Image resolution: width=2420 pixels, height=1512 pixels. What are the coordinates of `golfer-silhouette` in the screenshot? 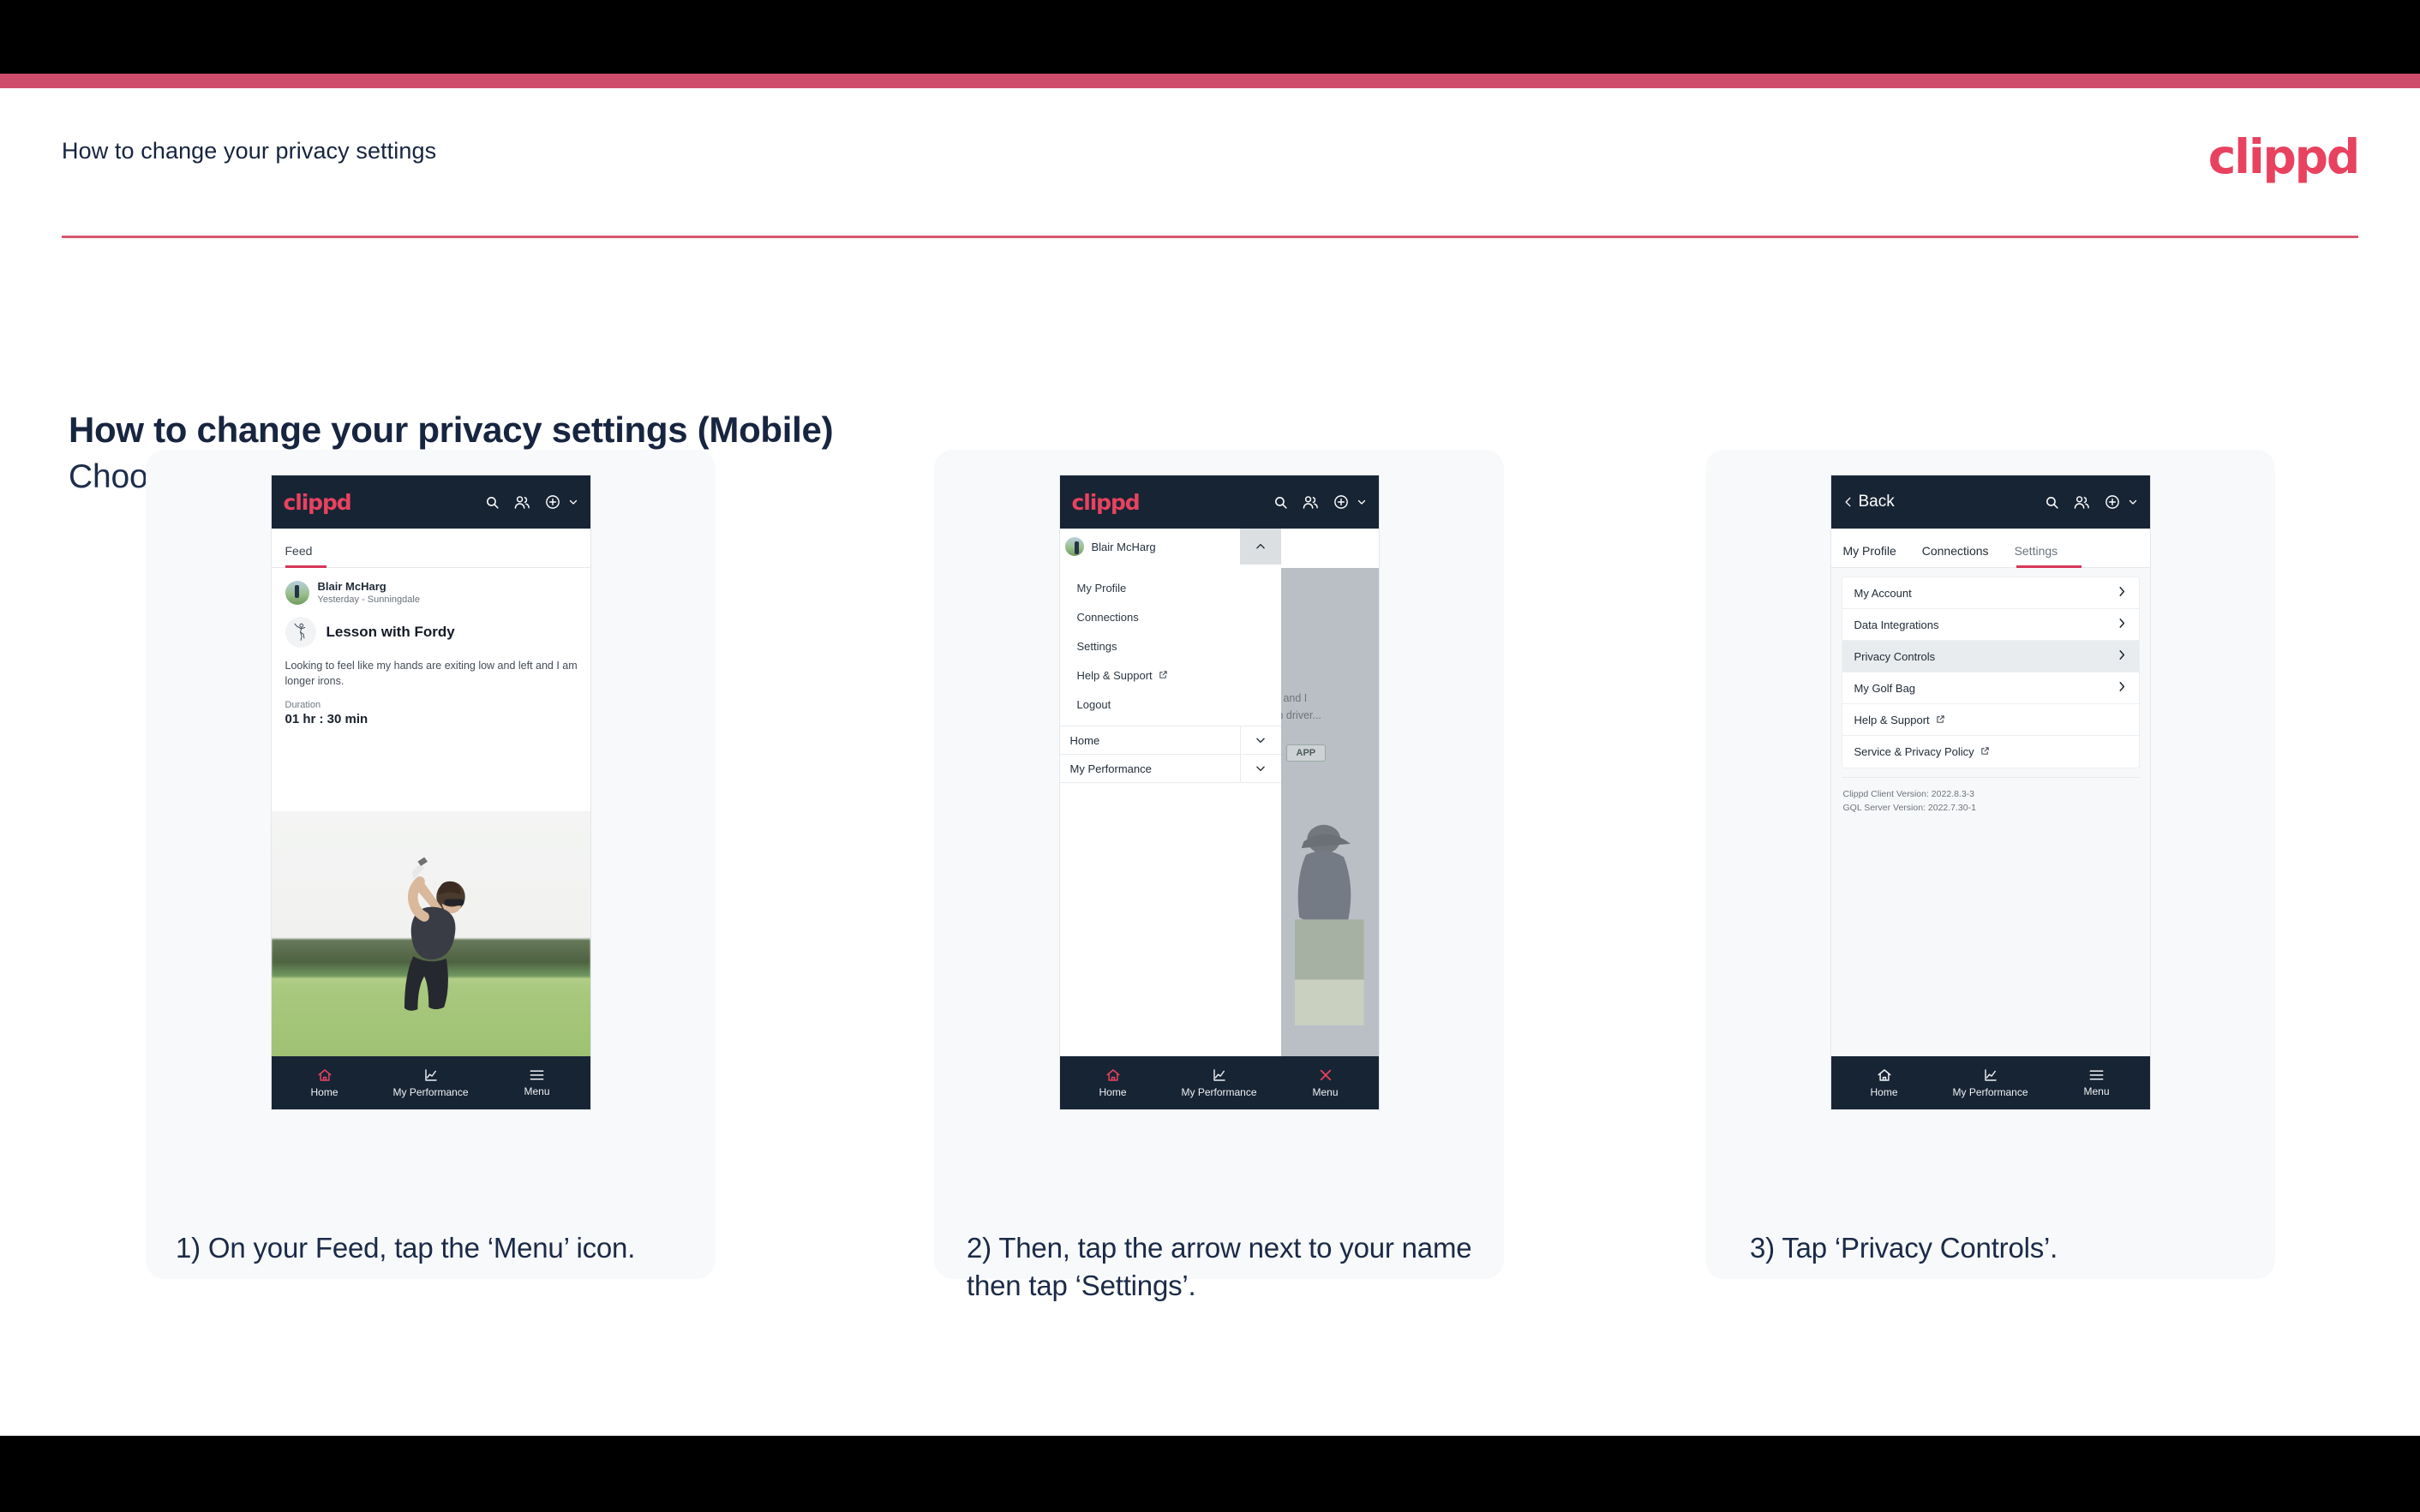 It's located at (434, 935).